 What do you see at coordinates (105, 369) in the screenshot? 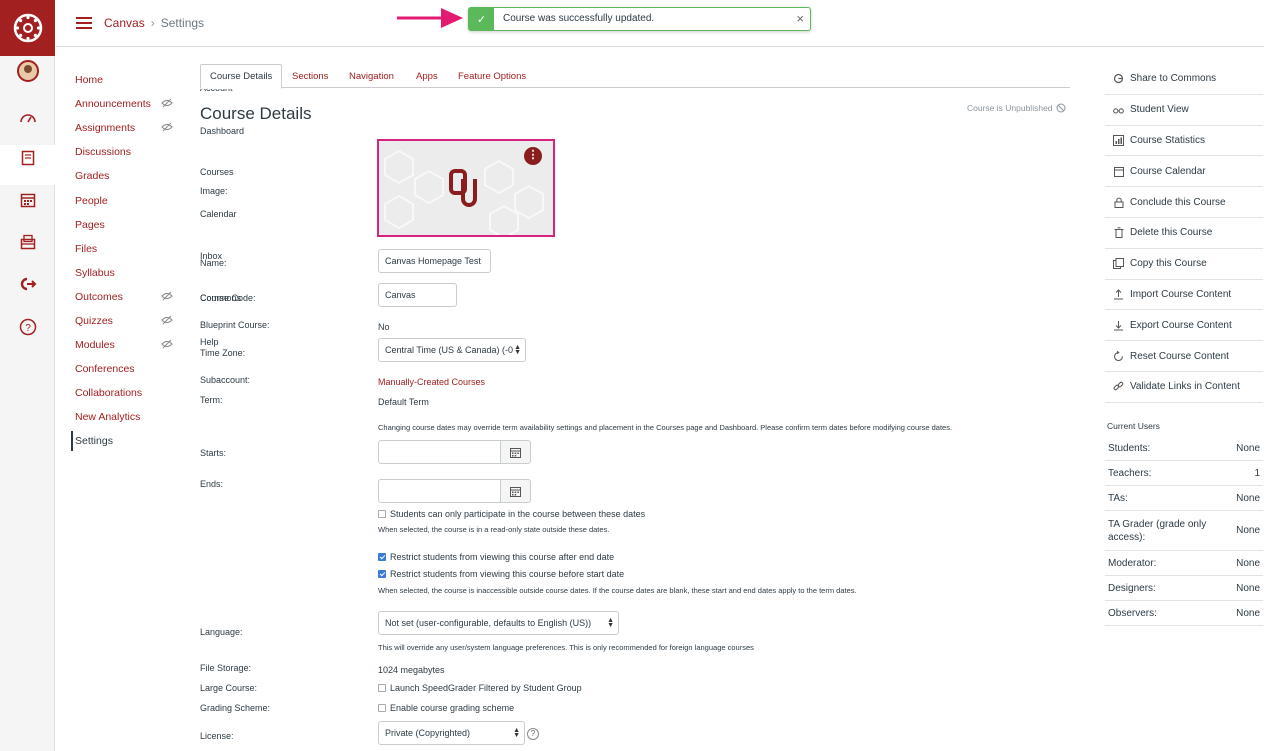
I see `course-nav-label: Conferences` at bounding box center [105, 369].